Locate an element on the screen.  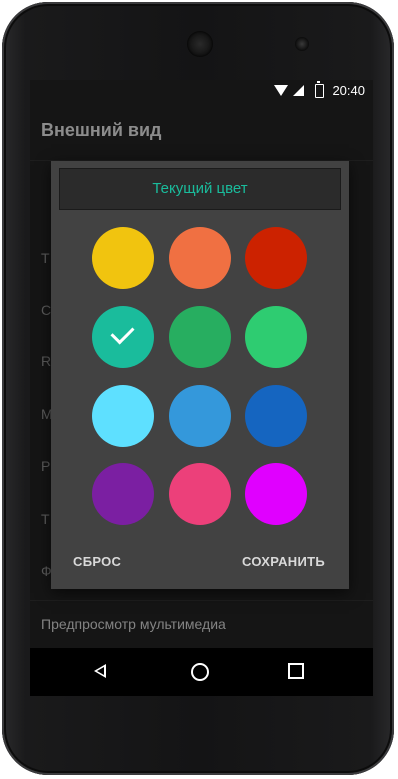
navigation-bar is located at coordinates (201, 672).